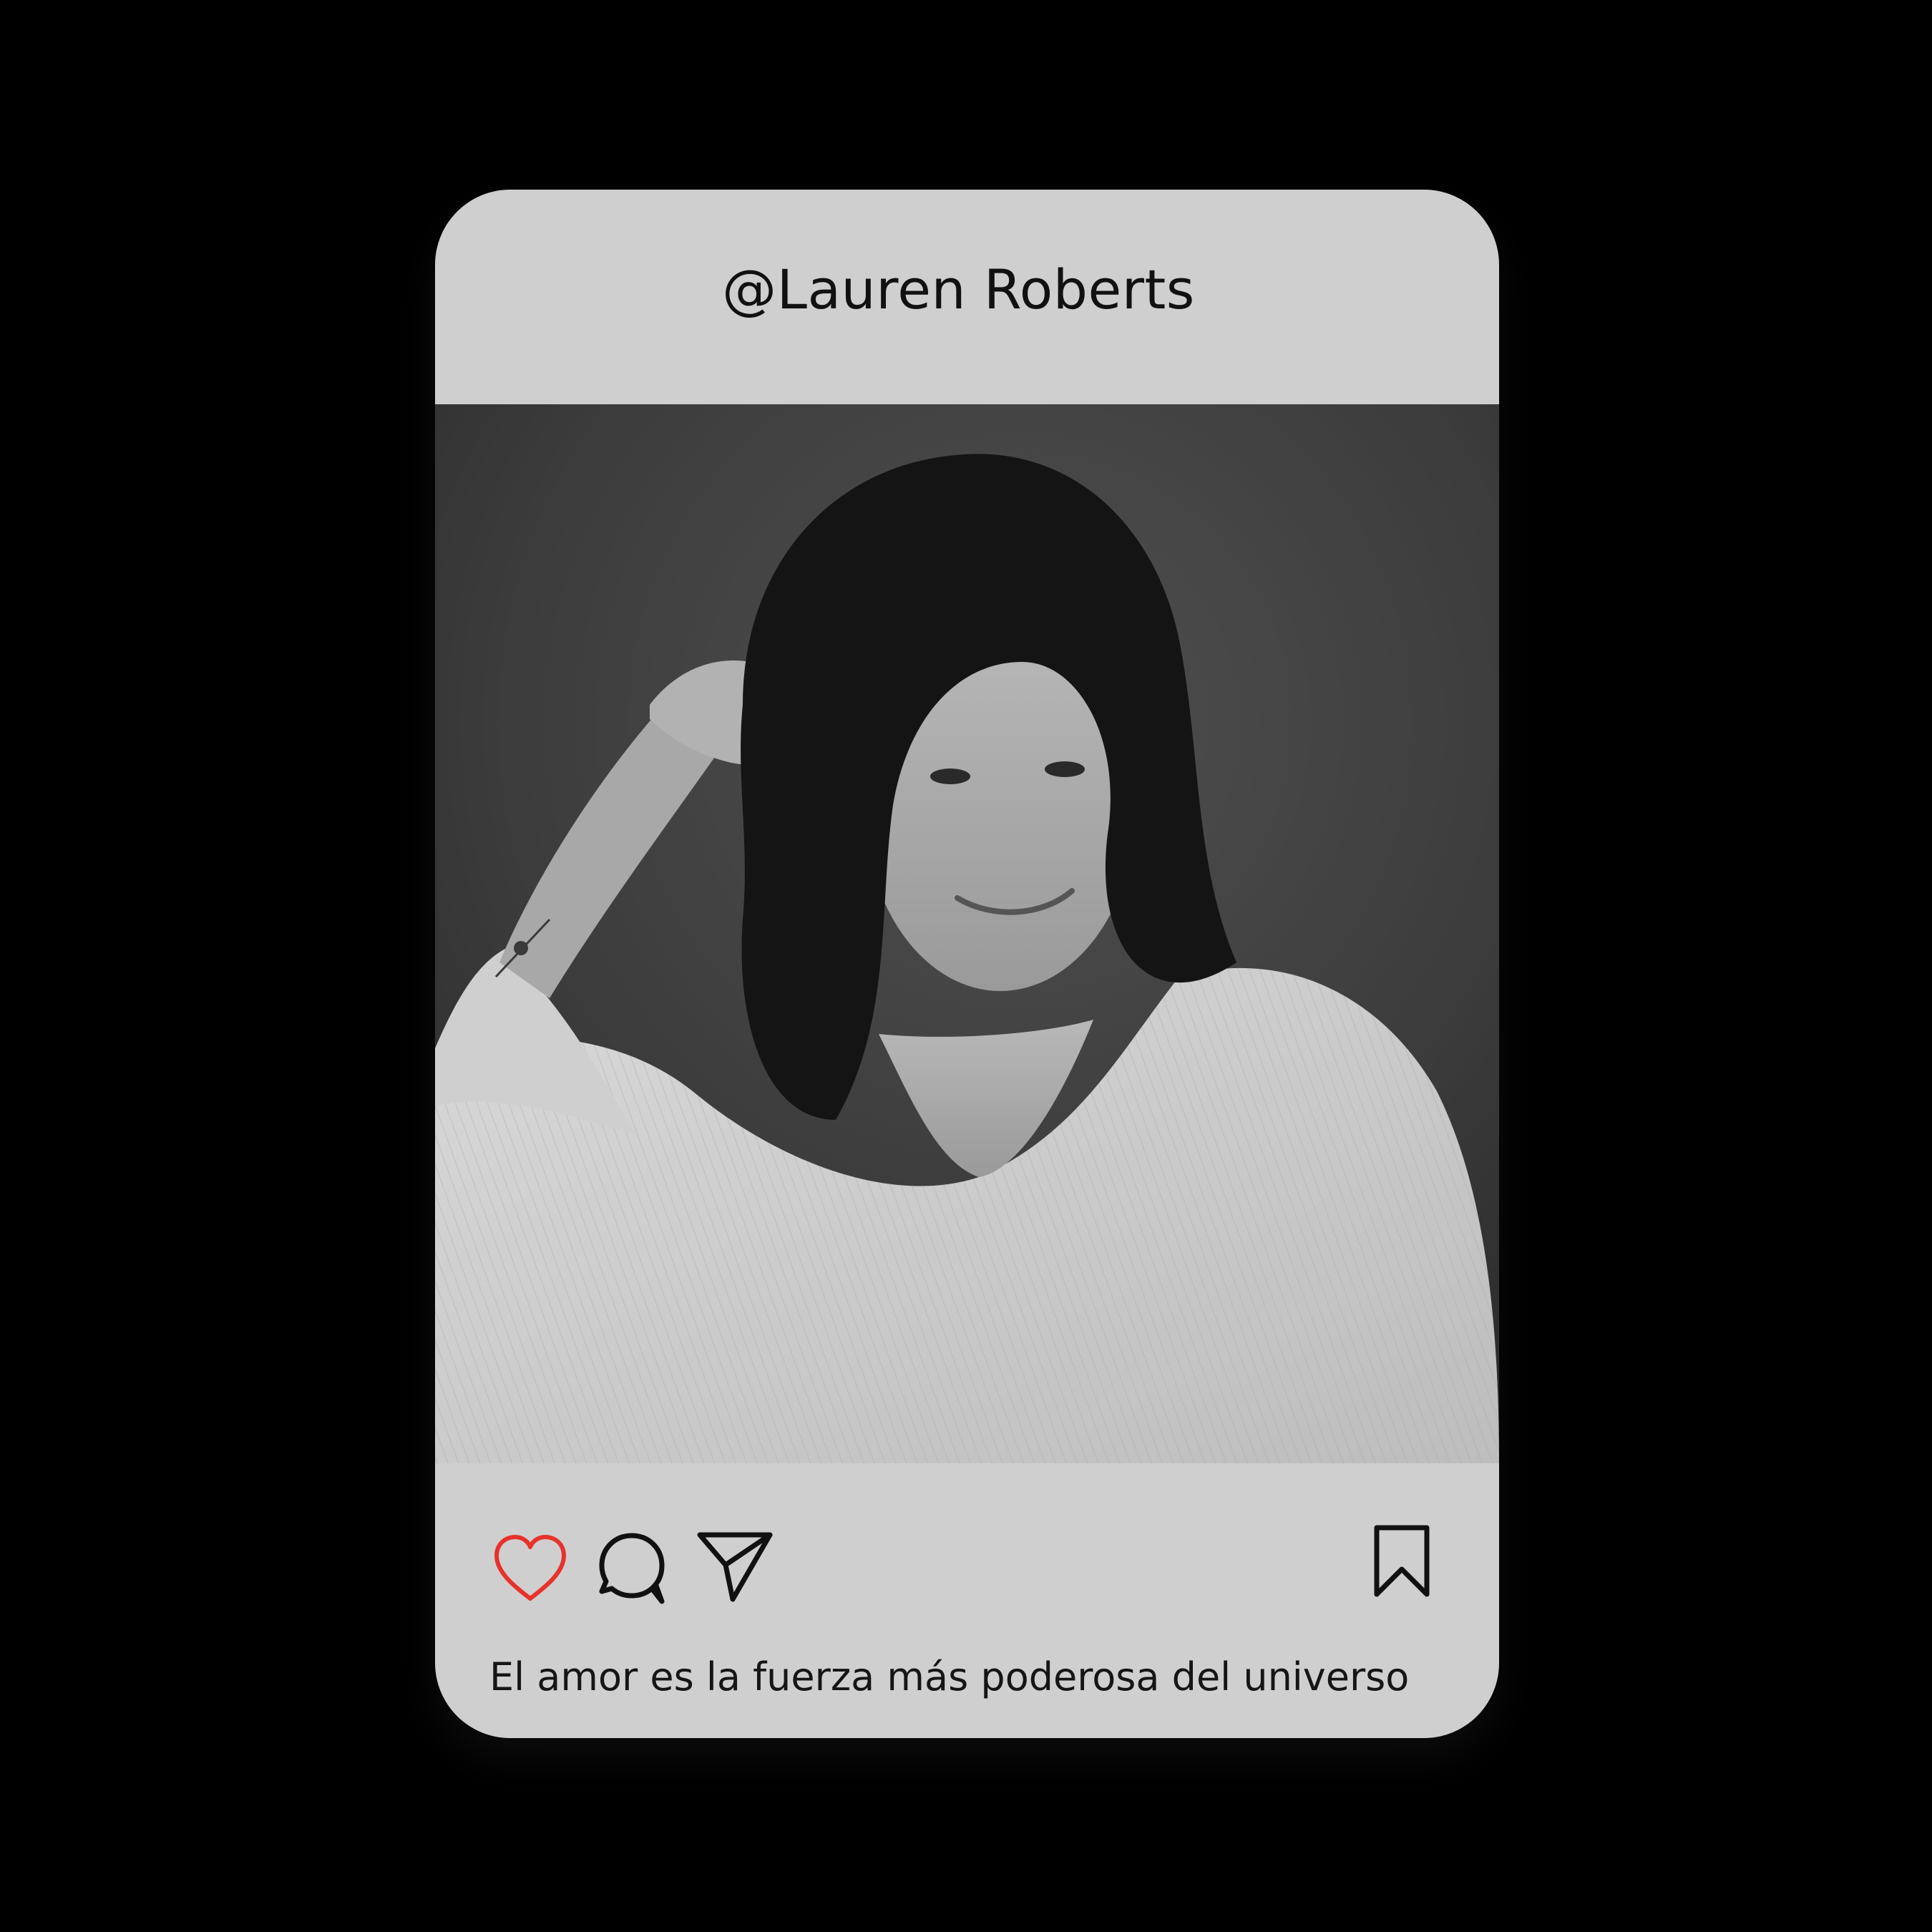 This screenshot has width=1932, height=1932. I want to click on post-username: @Lauren Roberts, so click(958, 289).